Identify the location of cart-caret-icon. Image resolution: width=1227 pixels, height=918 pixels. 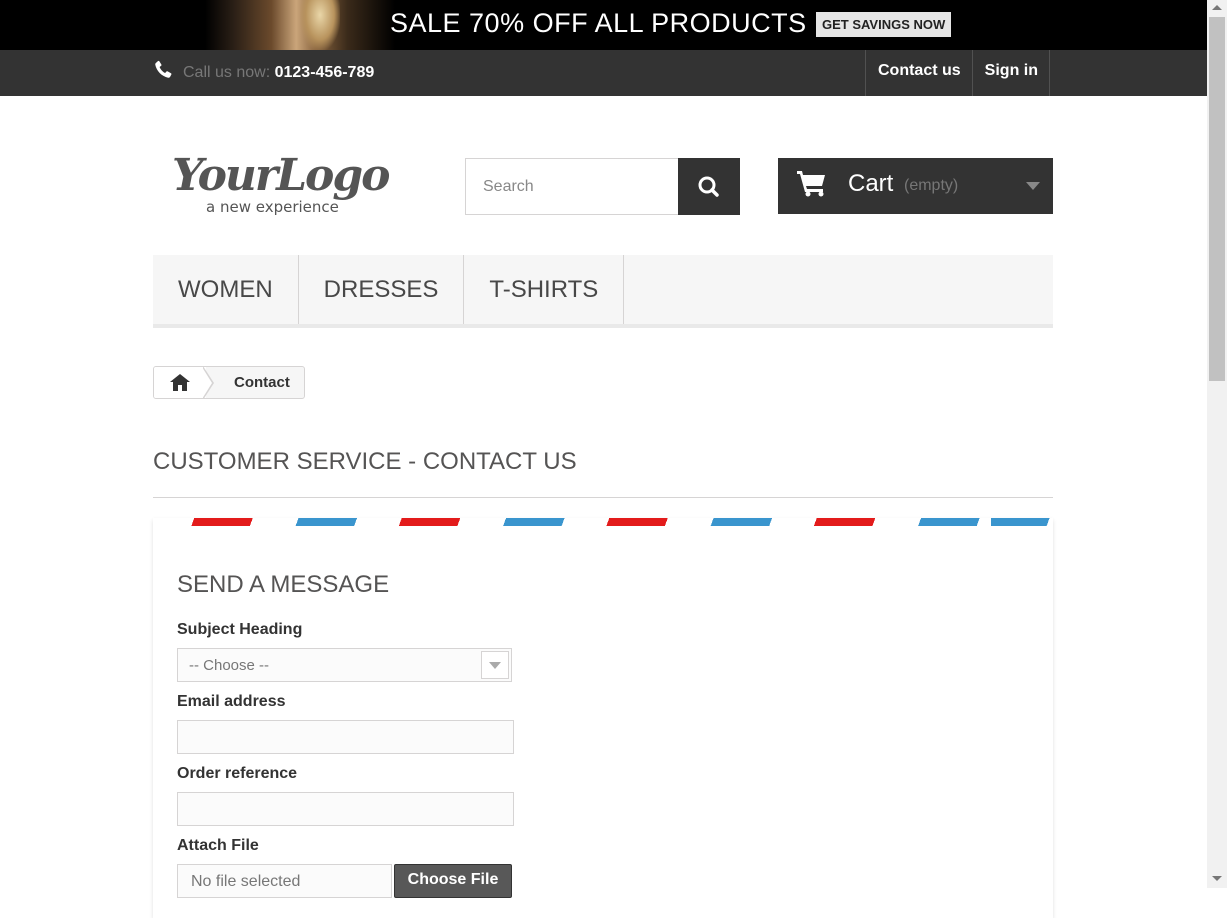
(1033, 186).